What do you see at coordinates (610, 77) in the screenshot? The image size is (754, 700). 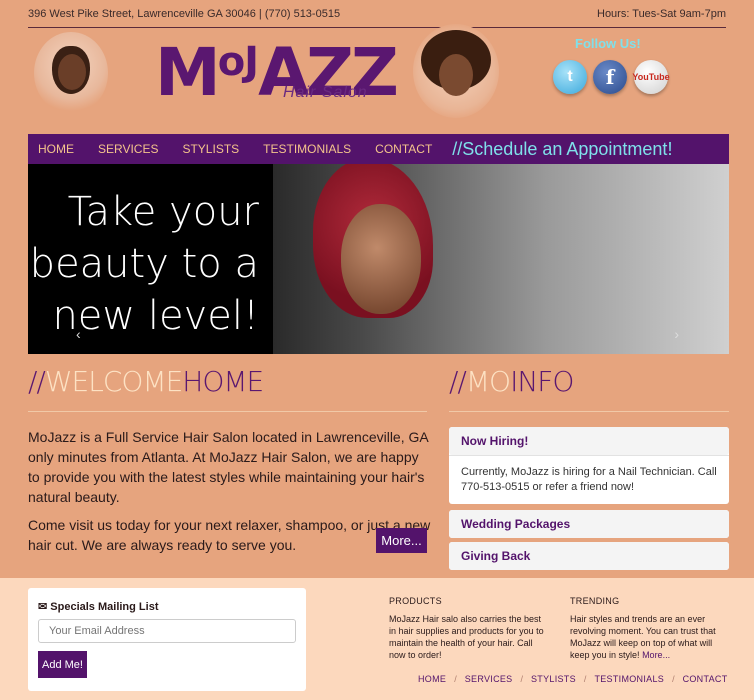 I see `facebook-icon: f` at bounding box center [610, 77].